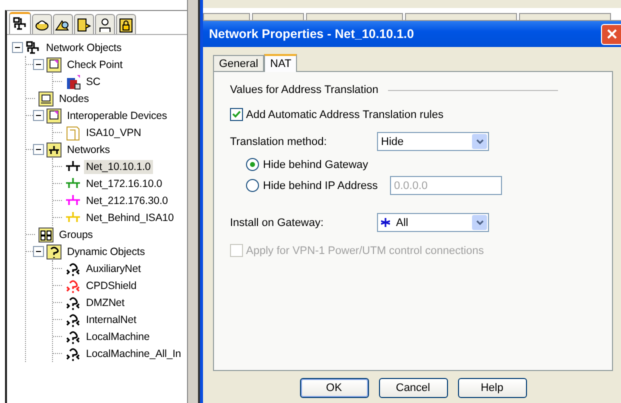  I want to click on tree-item: Nodes, so click(74, 99).